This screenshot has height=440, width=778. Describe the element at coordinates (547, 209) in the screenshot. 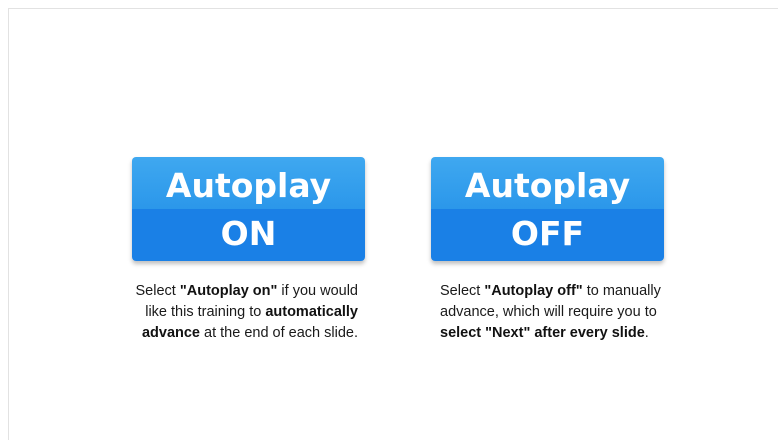

I see `autoplay-off-button: Autoplay OFF` at that location.